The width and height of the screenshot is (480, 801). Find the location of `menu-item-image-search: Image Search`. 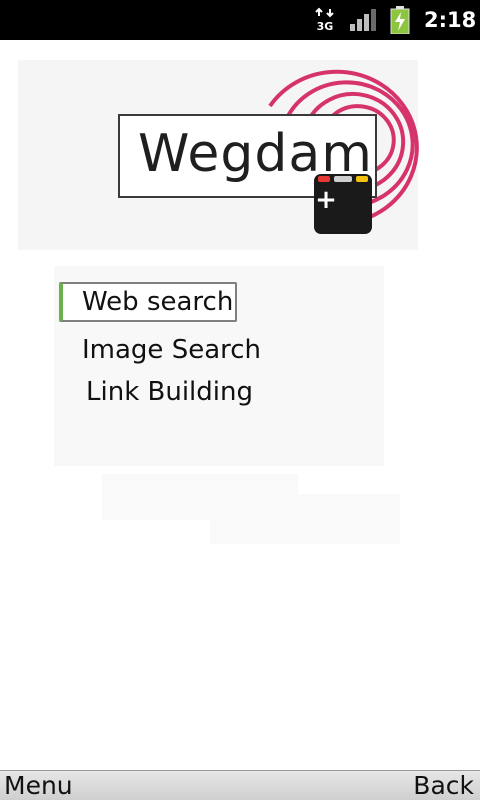

menu-item-image-search: Image Search is located at coordinates (171, 350).